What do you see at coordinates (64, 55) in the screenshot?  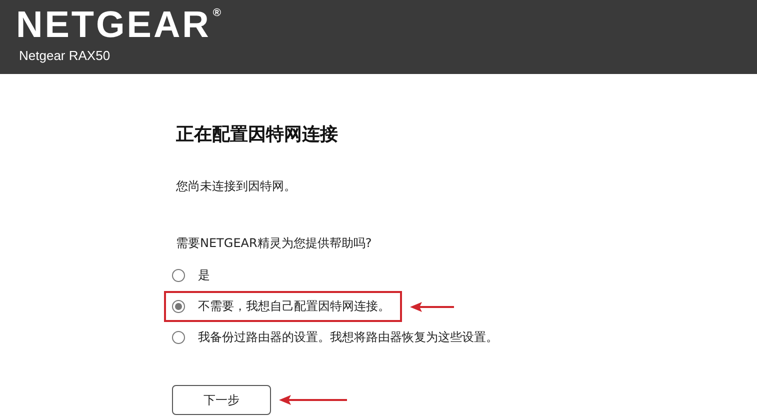 I see `model-name: Netgear RAX50` at bounding box center [64, 55].